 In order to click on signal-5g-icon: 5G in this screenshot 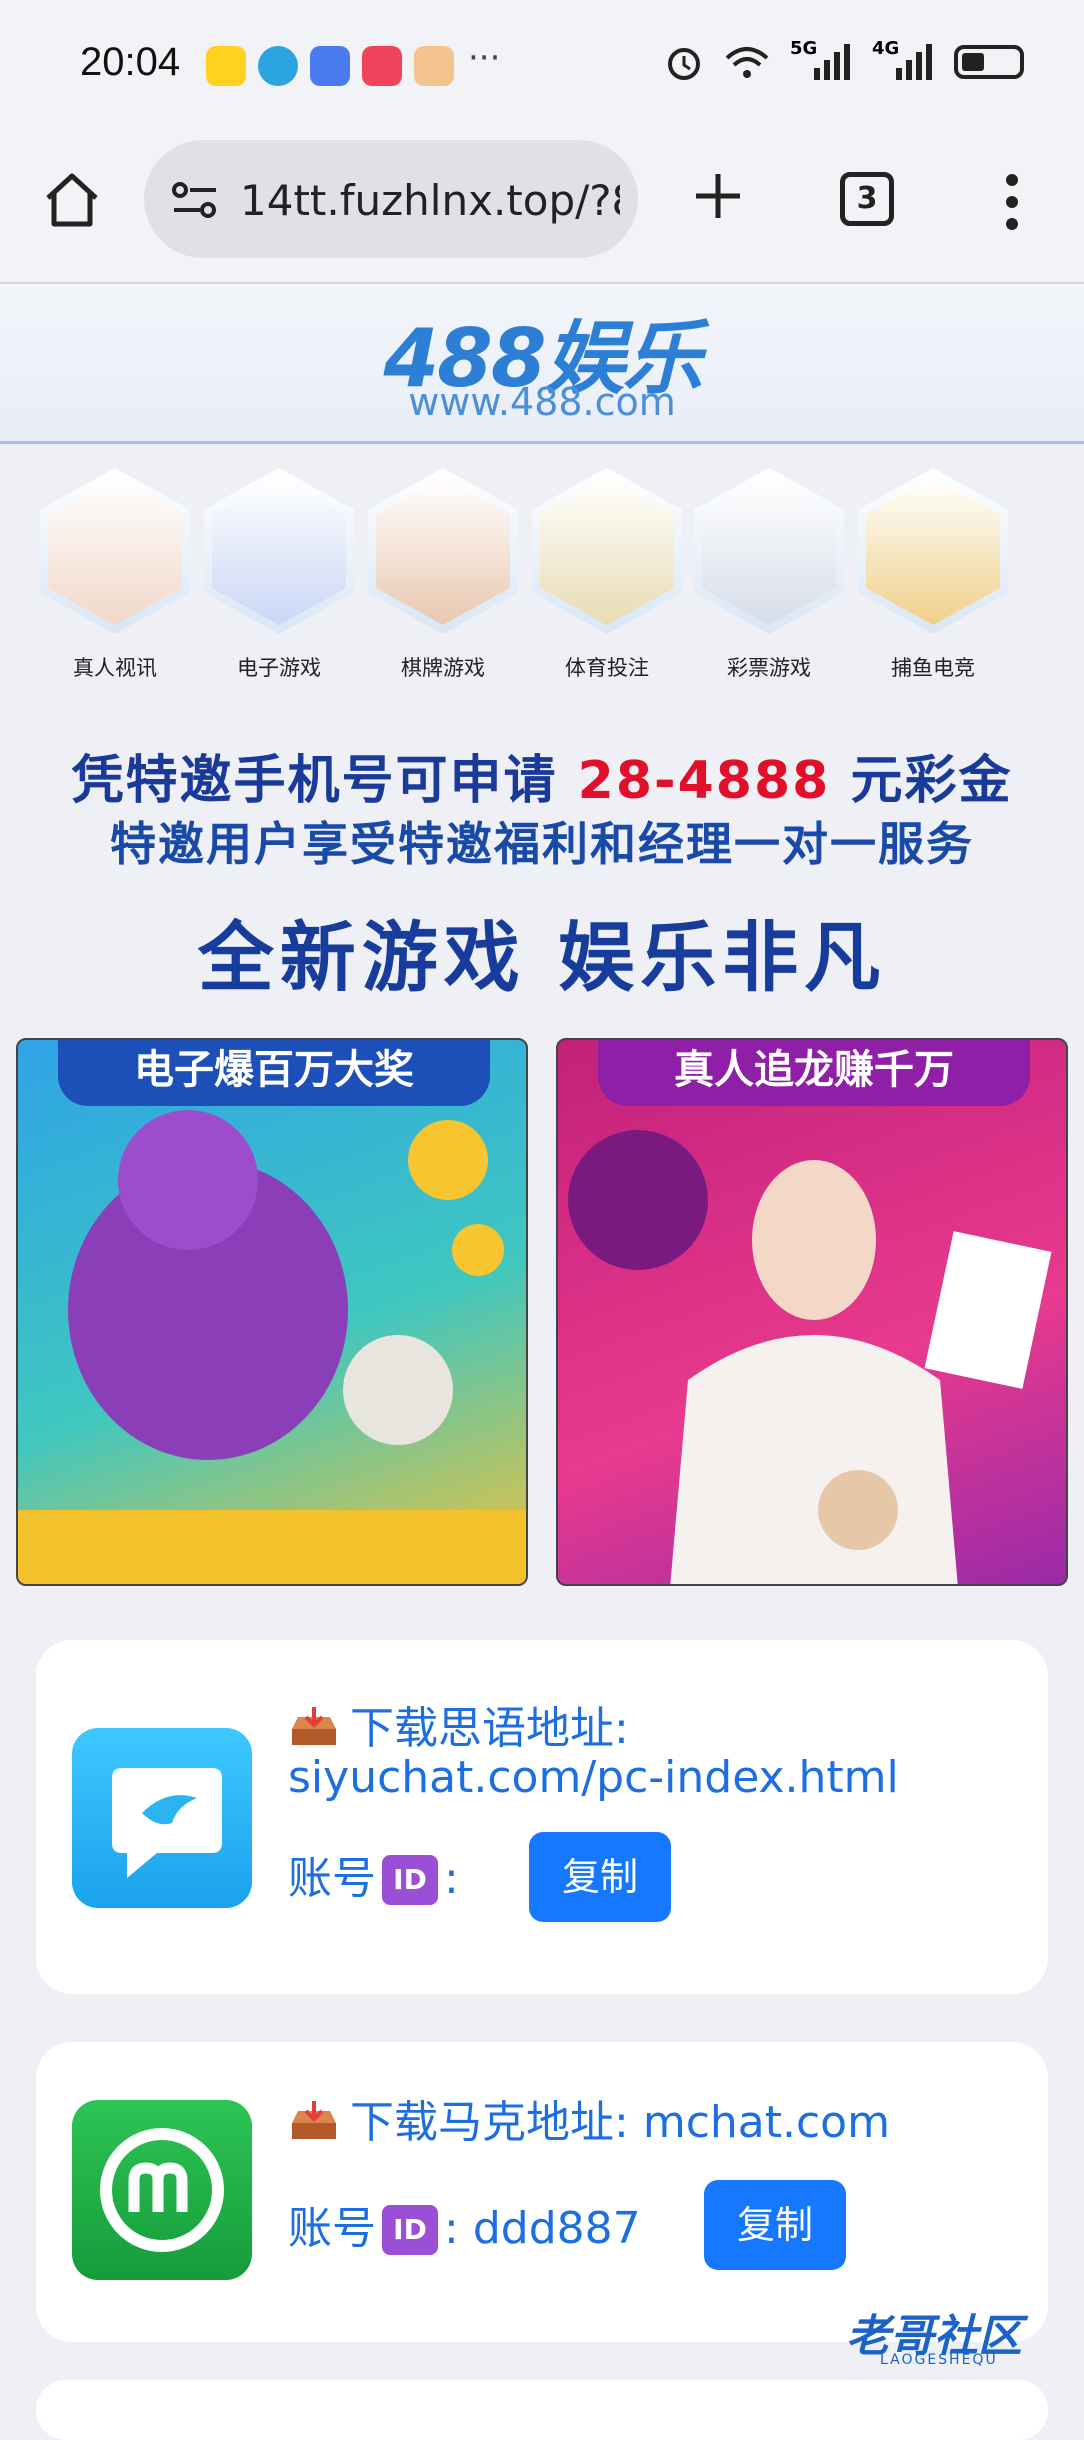, I will do `click(822, 60)`.